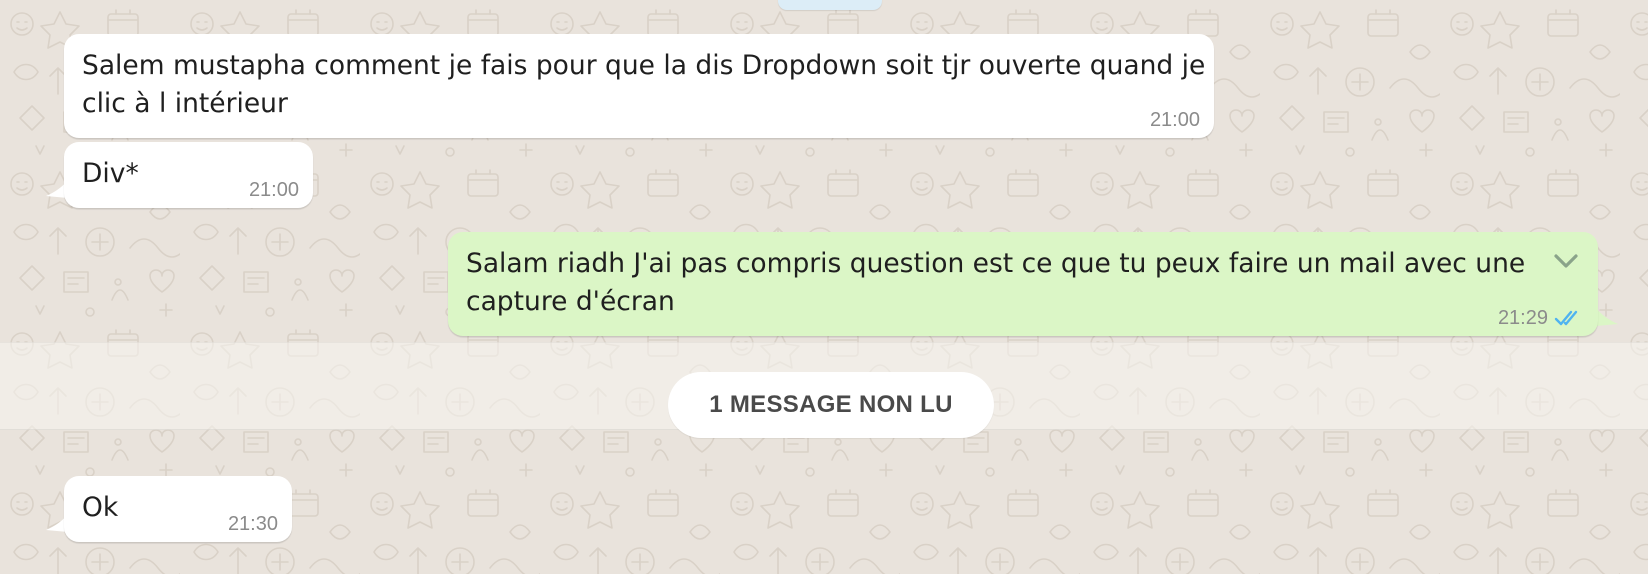  I want to click on bubble-tail, so click(1607, 317).